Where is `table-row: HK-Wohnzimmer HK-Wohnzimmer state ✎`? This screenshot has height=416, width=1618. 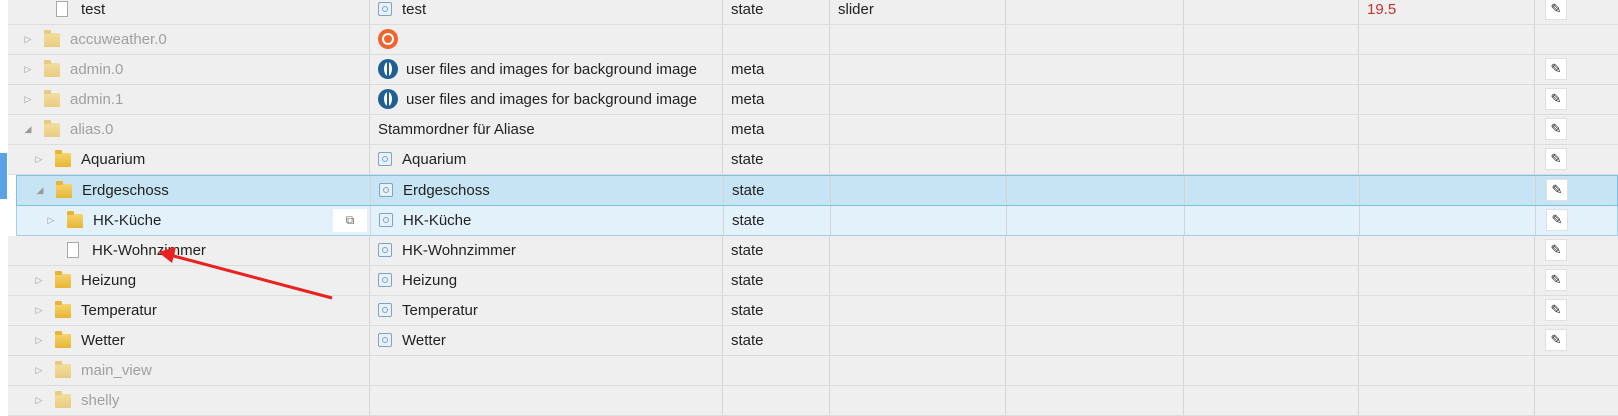 table-row: HK-Wohnzimmer HK-Wohnzimmer state ✎ is located at coordinates (813, 251).